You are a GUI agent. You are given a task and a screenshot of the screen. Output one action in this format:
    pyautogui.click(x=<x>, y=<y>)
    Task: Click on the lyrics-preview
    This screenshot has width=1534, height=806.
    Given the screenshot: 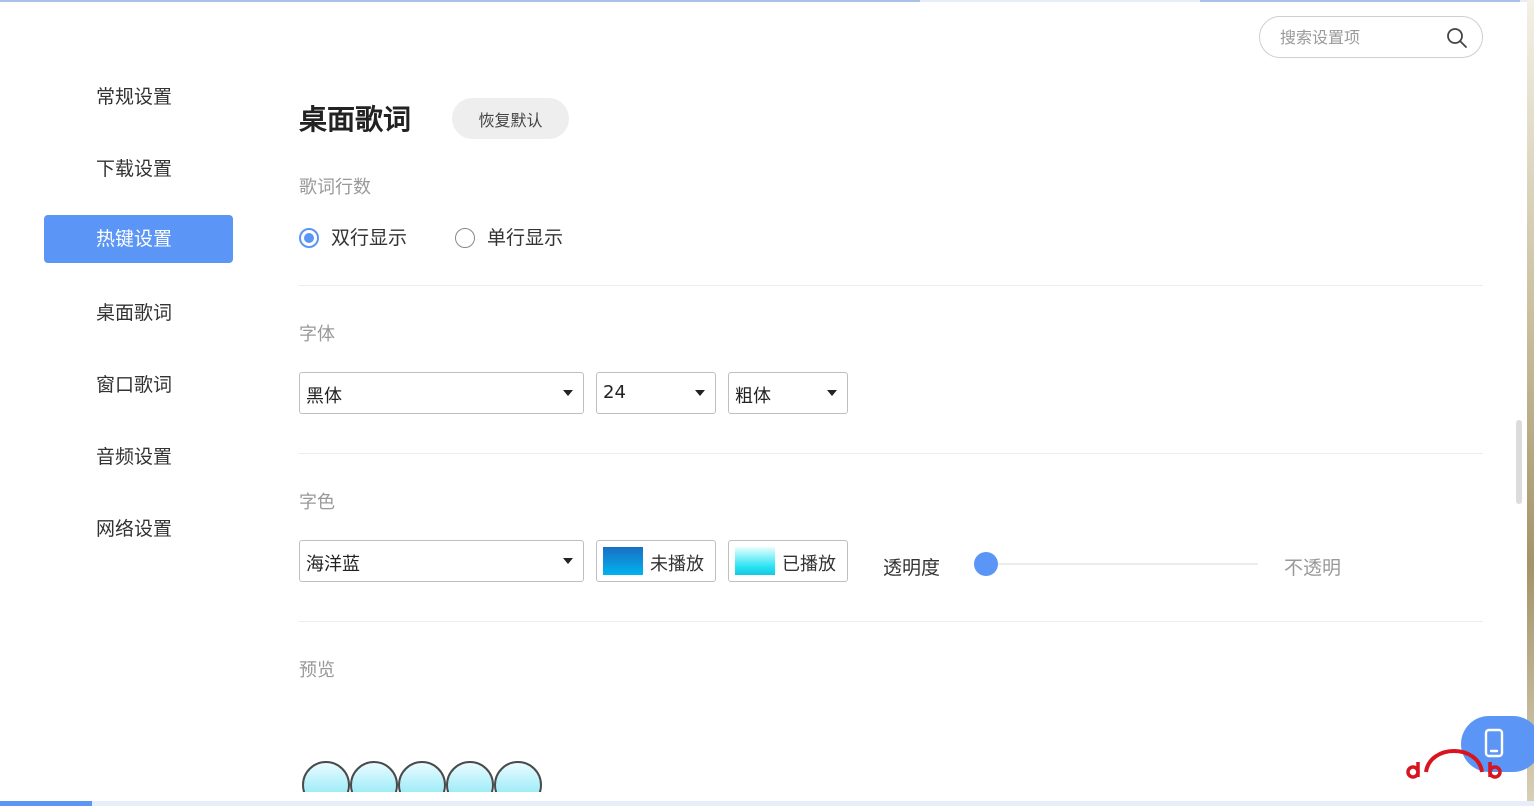 What is the action you would take?
    pyautogui.click(x=425, y=775)
    